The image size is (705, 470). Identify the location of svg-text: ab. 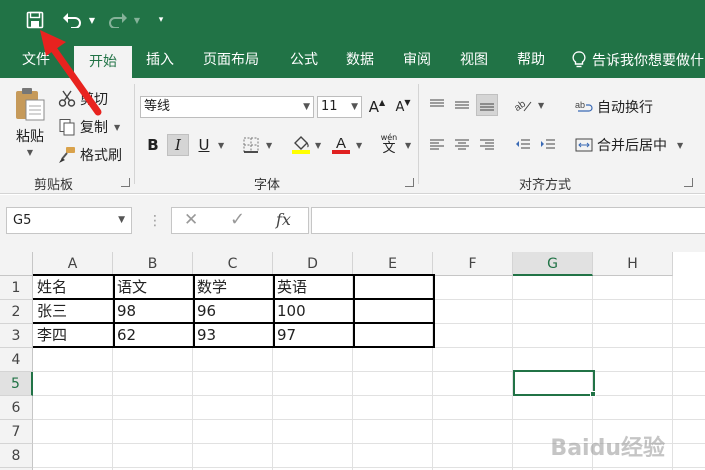
(580, 105).